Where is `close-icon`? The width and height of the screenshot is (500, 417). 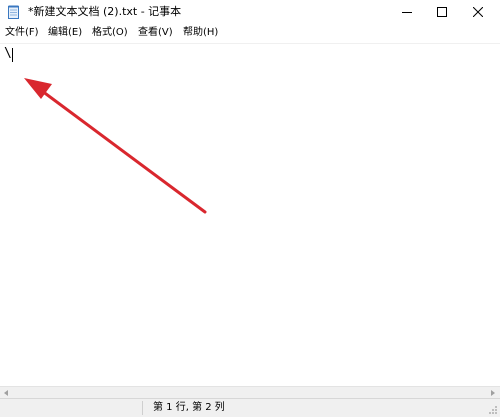 close-icon is located at coordinates (478, 12).